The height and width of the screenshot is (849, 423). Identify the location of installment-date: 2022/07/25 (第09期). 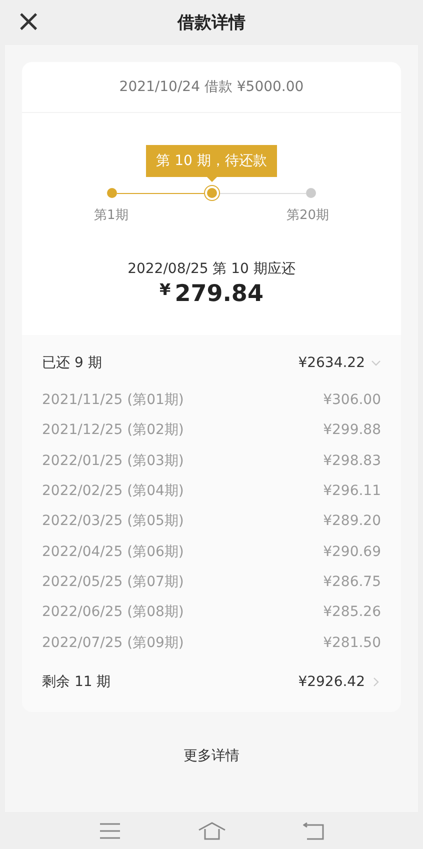
(113, 643).